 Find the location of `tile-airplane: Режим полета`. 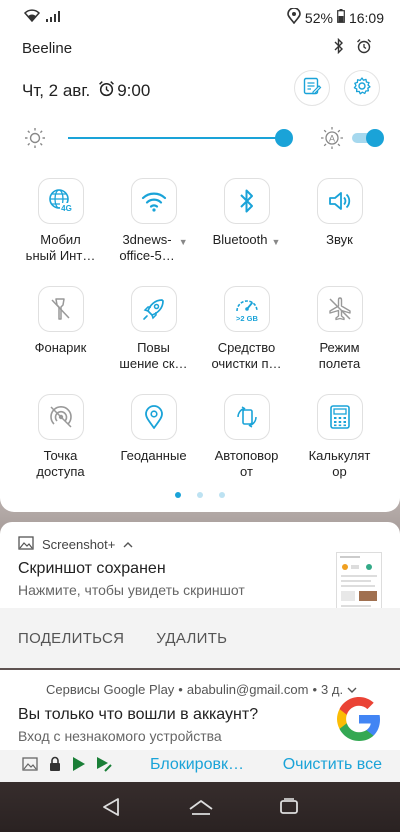

tile-airplane: Режим полета is located at coordinates (339, 340).